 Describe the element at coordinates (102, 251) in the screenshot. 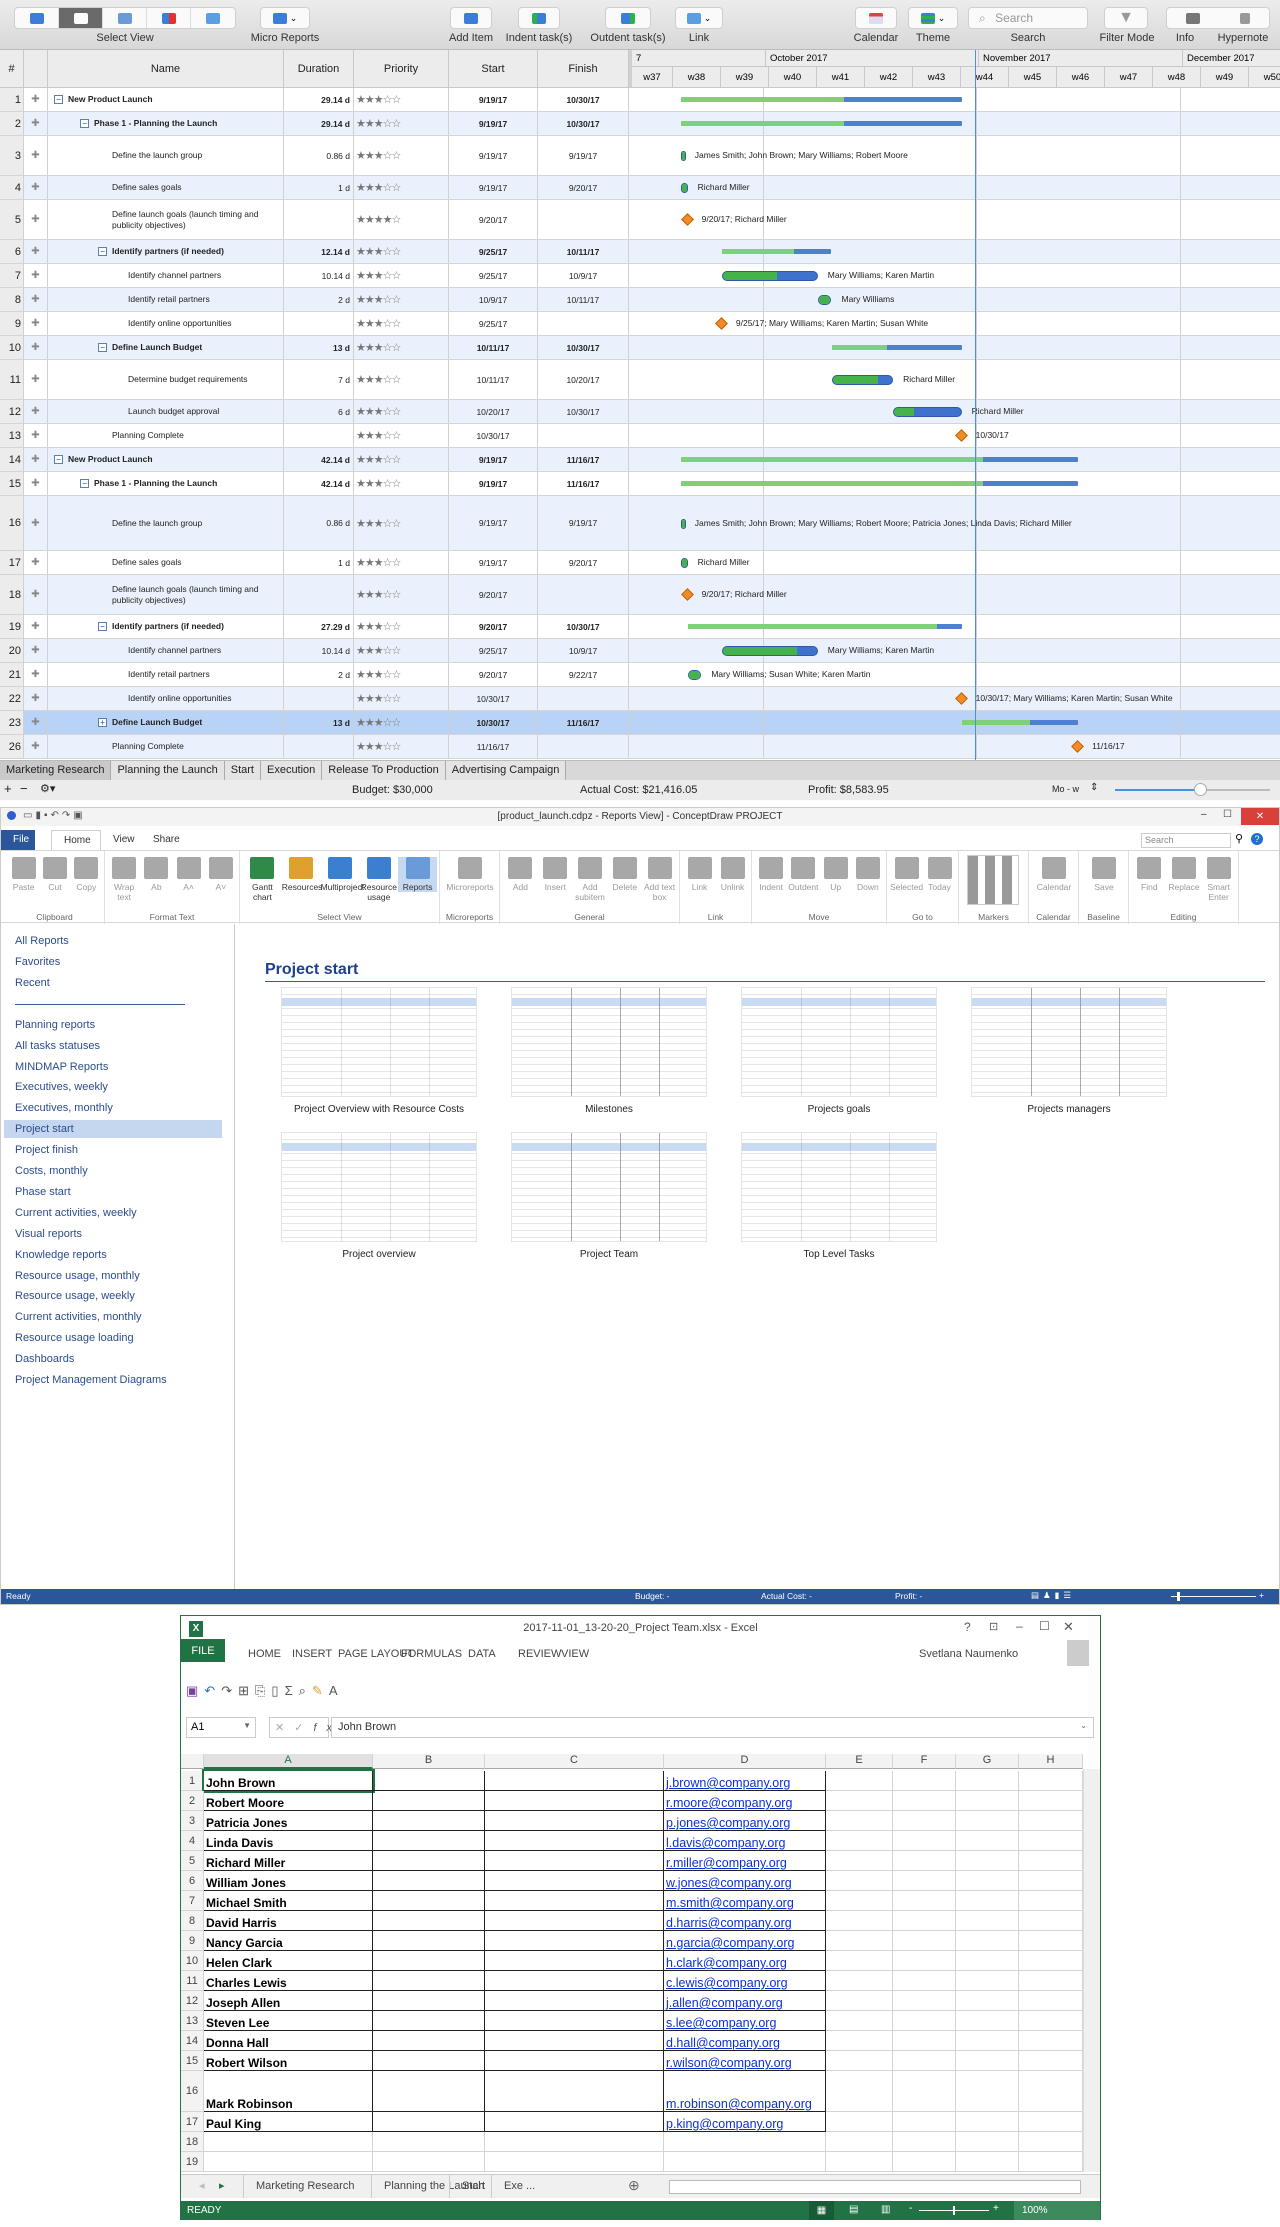

I see `collapse-toggle-icon: −` at that location.